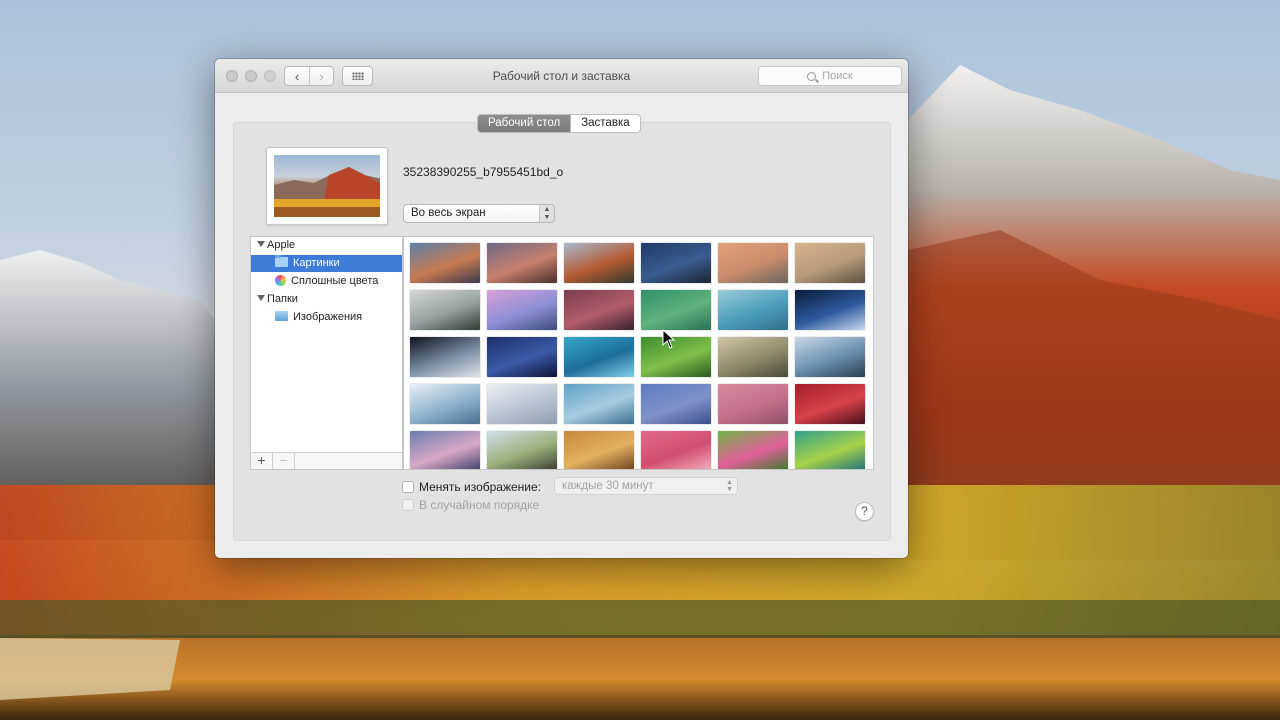 The width and height of the screenshot is (1280, 720). I want to click on fit-mode-value: Во весь экран, so click(448, 213).